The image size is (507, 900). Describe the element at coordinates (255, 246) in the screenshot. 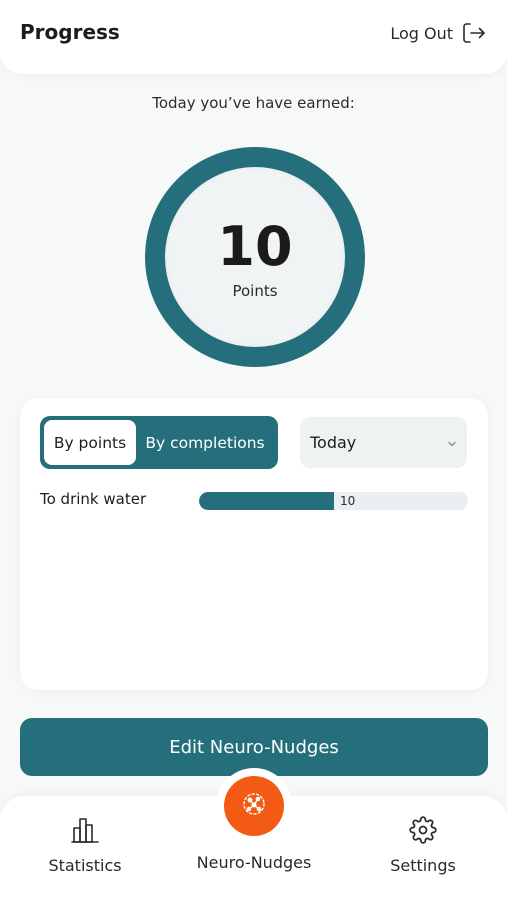

I see `points-value: 10` at that location.